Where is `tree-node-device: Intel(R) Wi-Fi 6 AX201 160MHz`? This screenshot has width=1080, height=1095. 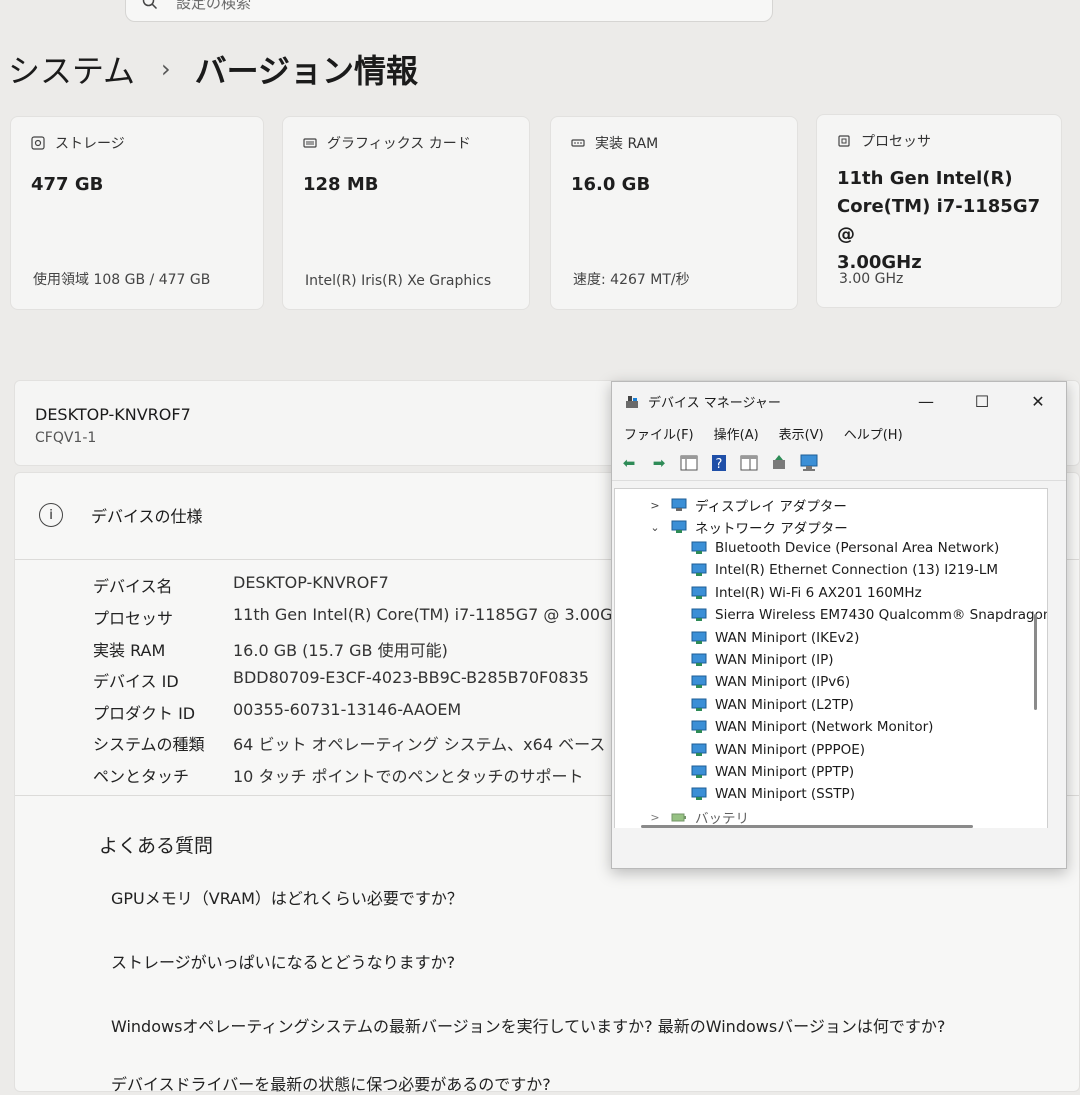 tree-node-device: Intel(R) Wi-Fi 6 AX201 160MHz is located at coordinates (806, 593).